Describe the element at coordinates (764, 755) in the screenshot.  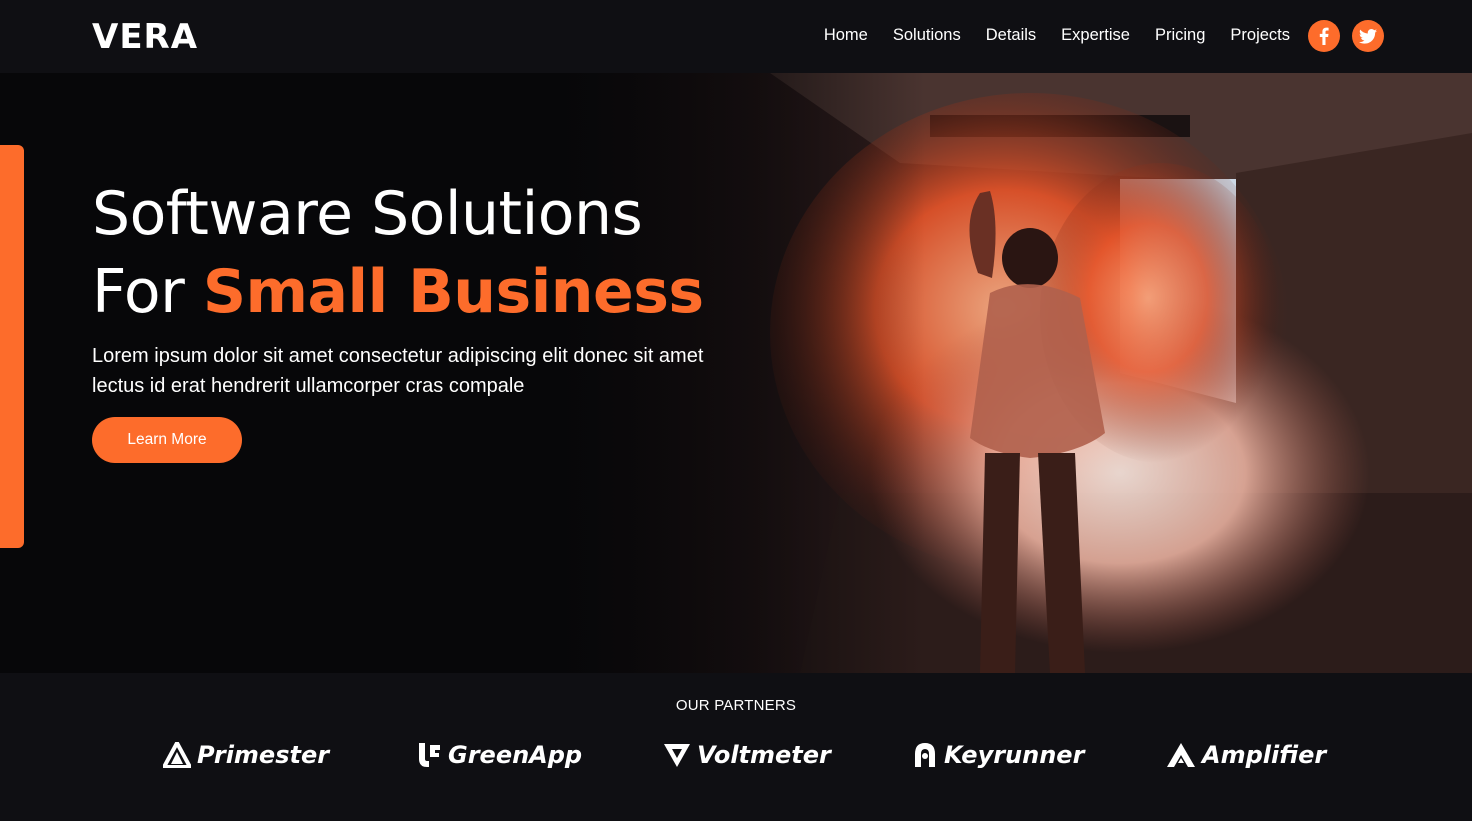
I see `partner-name: Voltmeter` at that location.